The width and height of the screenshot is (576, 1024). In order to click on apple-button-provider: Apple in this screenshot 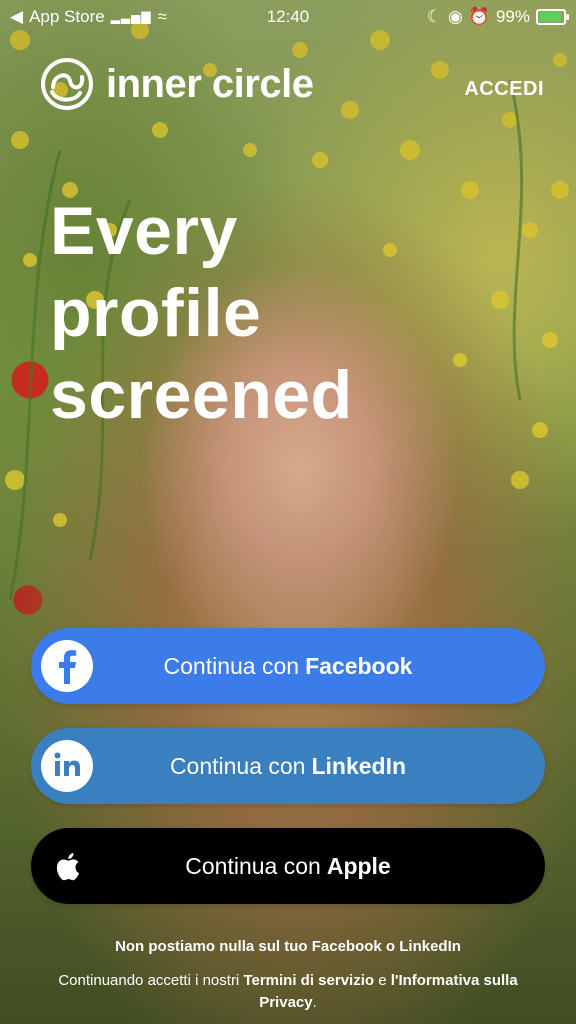, I will do `click(358, 865)`.